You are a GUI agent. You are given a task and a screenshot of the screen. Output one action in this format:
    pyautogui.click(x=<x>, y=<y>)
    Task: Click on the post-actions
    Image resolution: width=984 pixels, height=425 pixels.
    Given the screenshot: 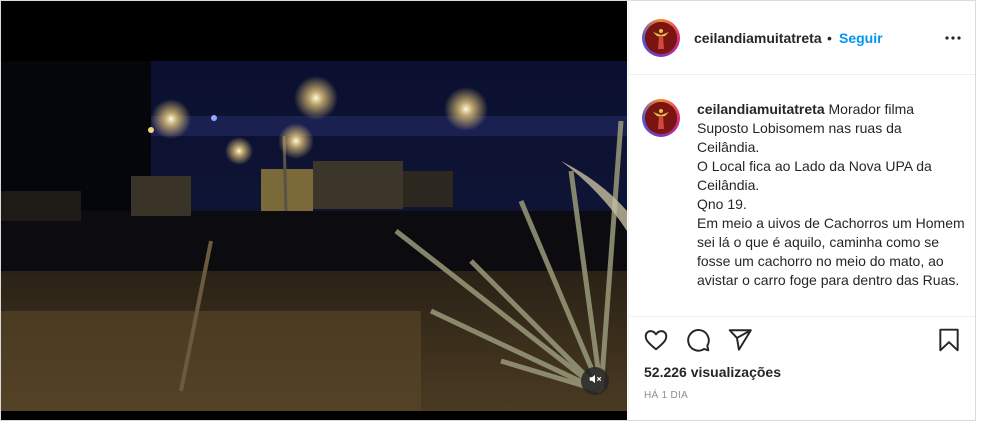 What is the action you would take?
    pyautogui.click(x=802, y=343)
    